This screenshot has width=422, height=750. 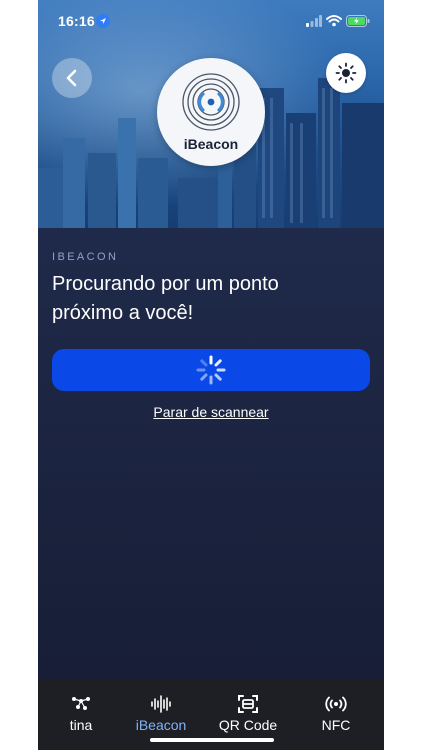 I want to click on brightness-button, so click(x=346, y=73).